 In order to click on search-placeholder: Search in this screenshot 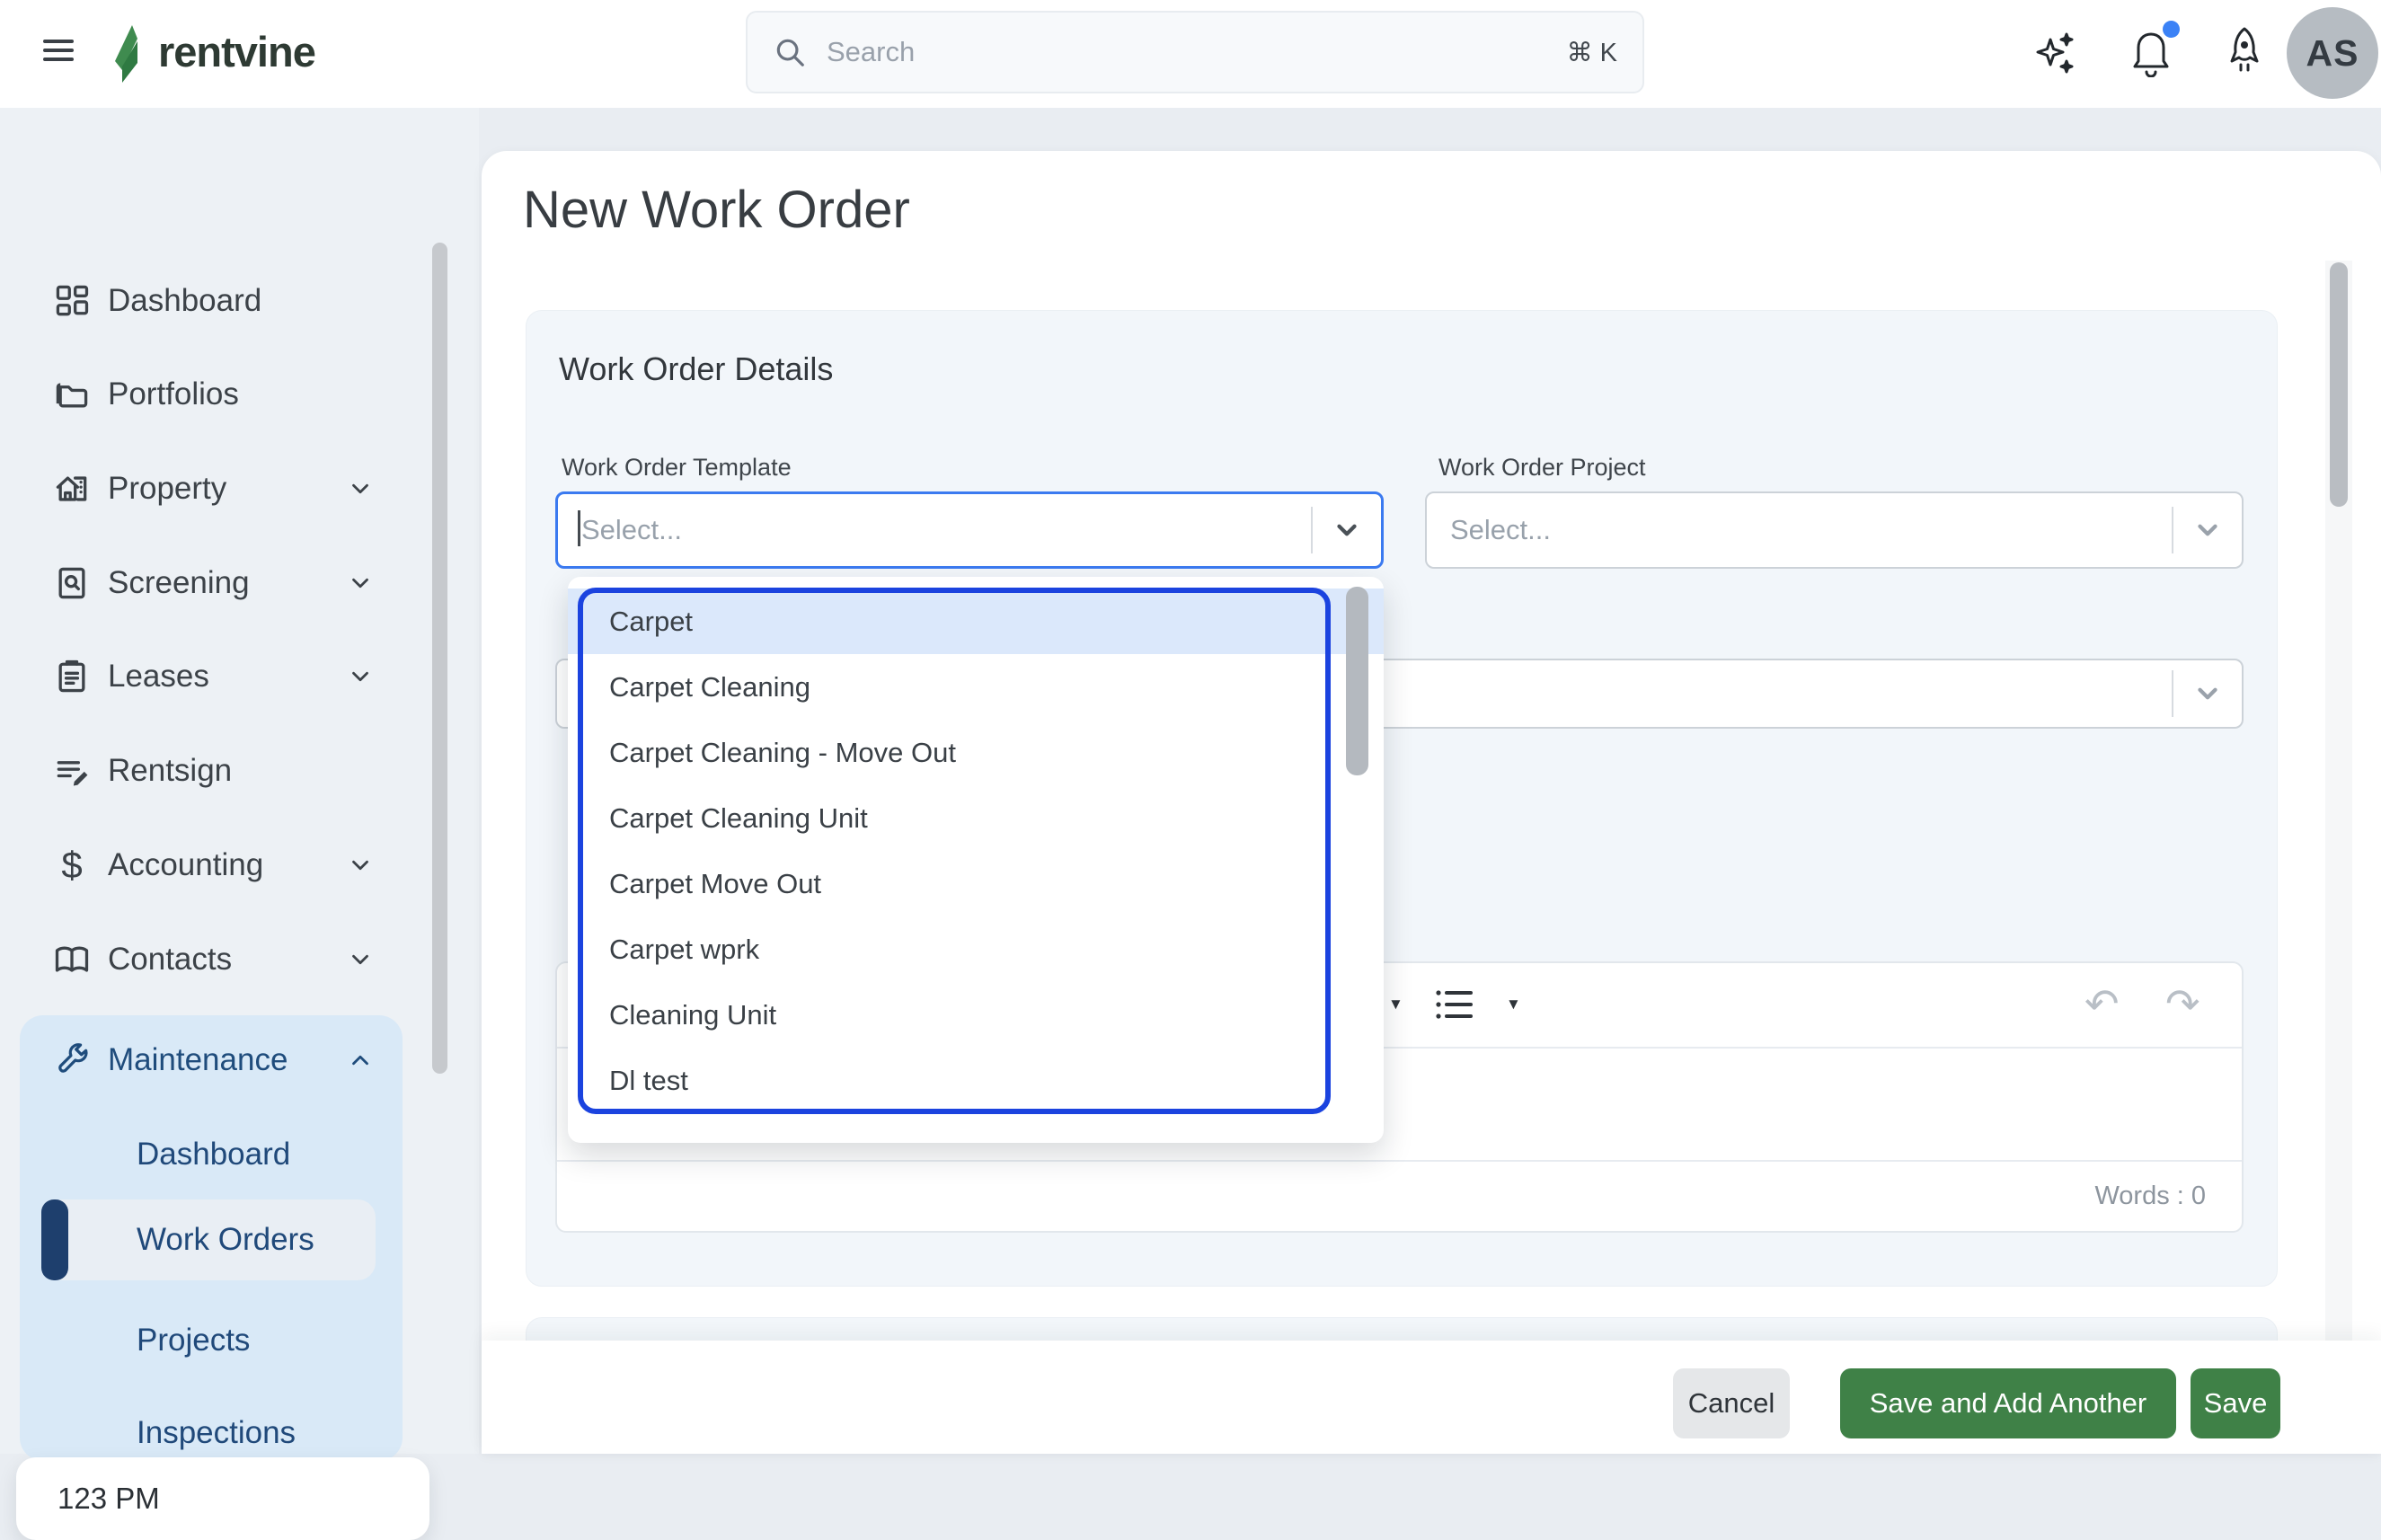, I will do `click(871, 51)`.